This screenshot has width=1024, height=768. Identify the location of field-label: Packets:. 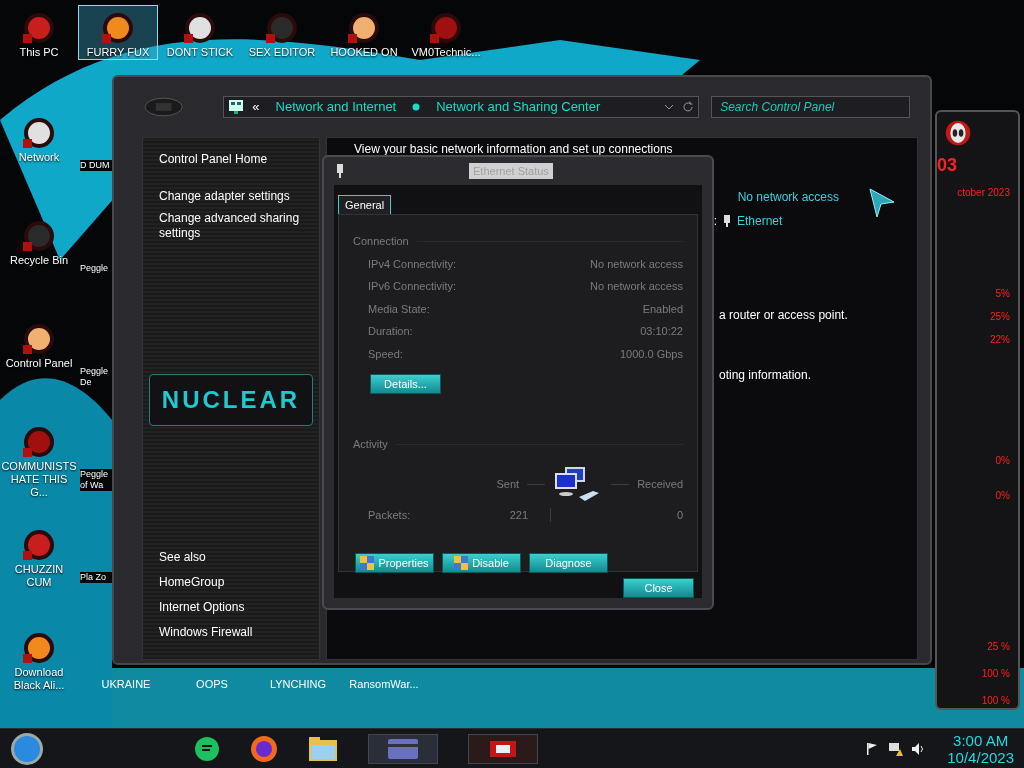
(390, 515).